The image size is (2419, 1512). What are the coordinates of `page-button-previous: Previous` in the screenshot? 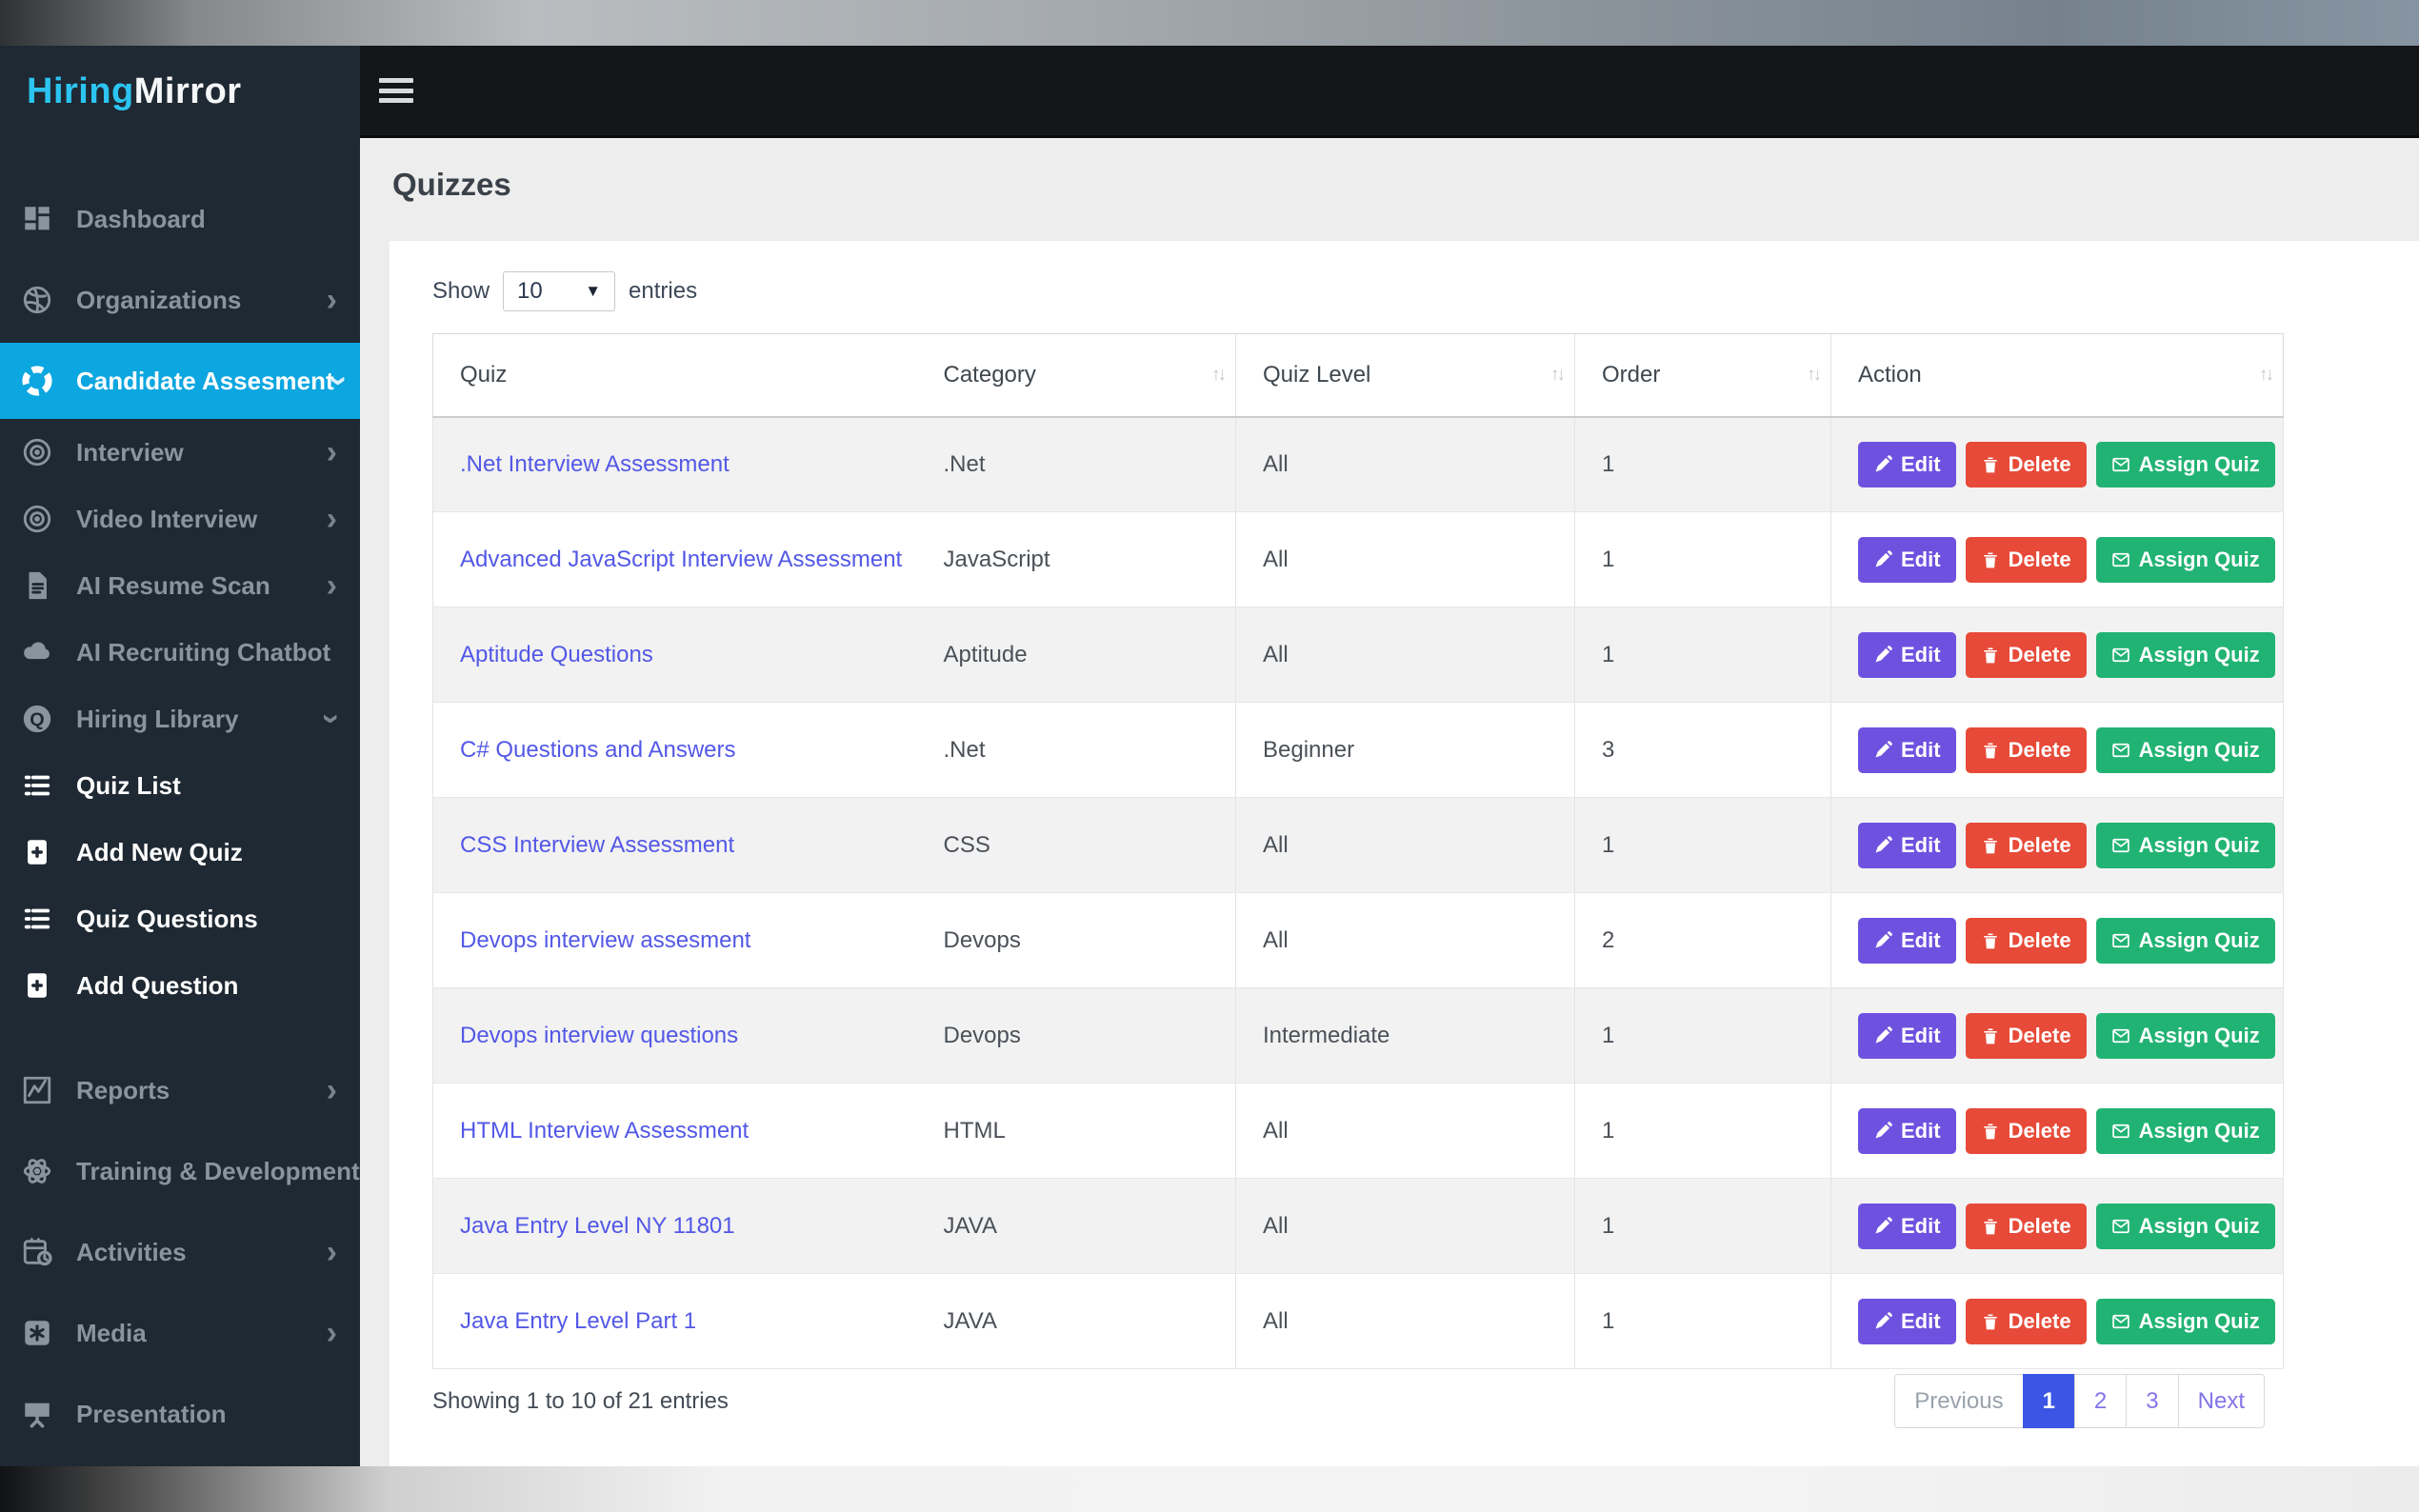 It's located at (1959, 1401).